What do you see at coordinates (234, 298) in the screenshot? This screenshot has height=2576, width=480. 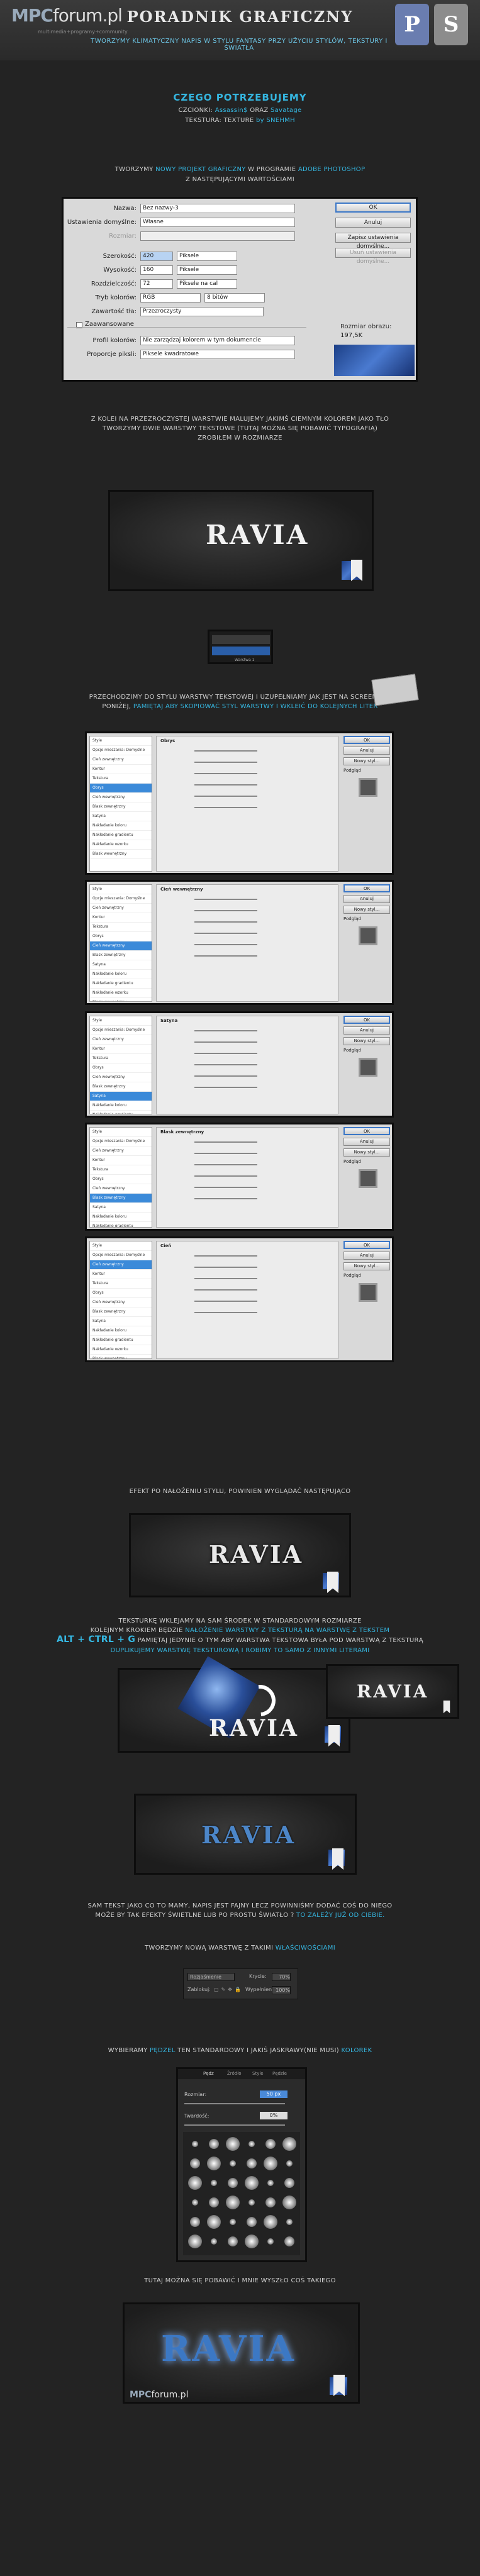 I see `bit-depth-select: 8 bitów` at bounding box center [234, 298].